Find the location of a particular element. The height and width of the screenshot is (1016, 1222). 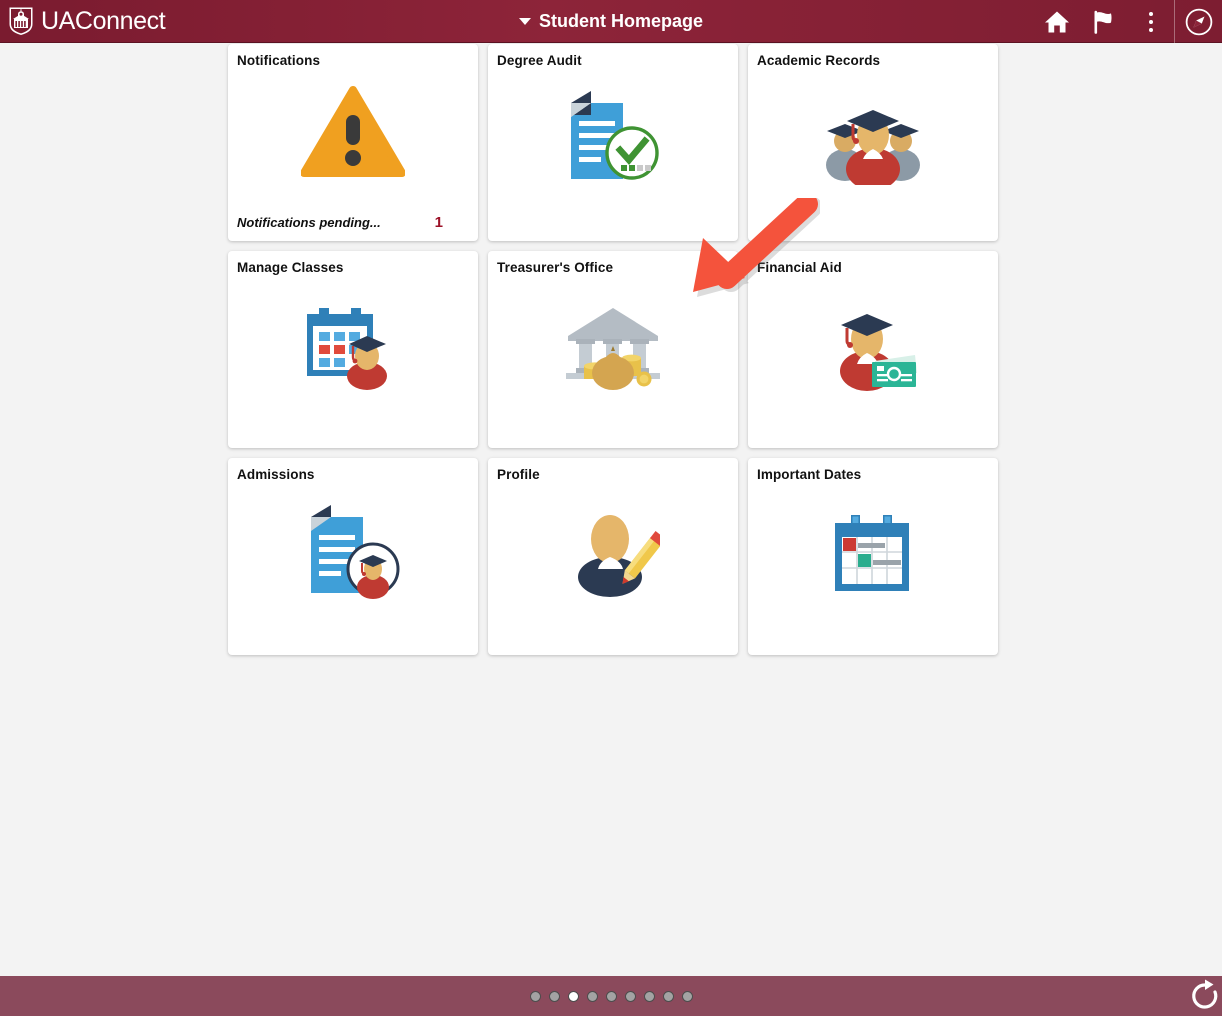

tile-important-dates: Important Dates is located at coordinates (873, 556).